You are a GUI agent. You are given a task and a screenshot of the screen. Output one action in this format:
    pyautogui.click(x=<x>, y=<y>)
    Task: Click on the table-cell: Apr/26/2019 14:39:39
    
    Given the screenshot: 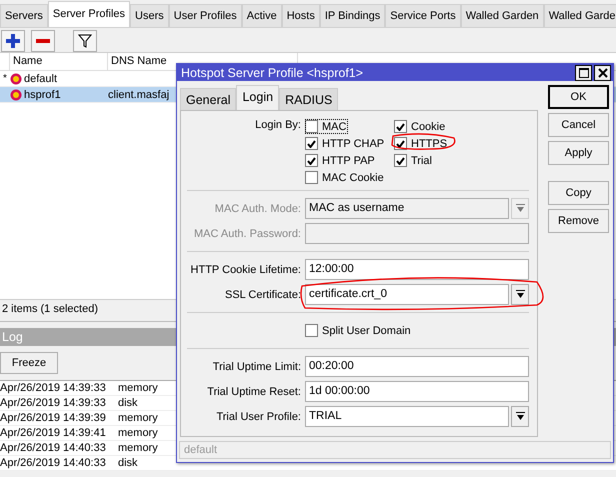 What is the action you would take?
    pyautogui.click(x=53, y=418)
    